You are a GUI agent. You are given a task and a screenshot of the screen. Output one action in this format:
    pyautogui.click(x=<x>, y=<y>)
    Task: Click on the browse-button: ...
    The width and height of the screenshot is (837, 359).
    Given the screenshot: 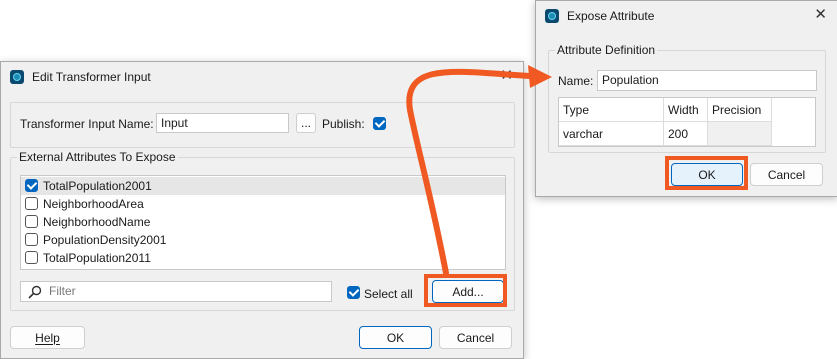 What is the action you would take?
    pyautogui.click(x=306, y=123)
    